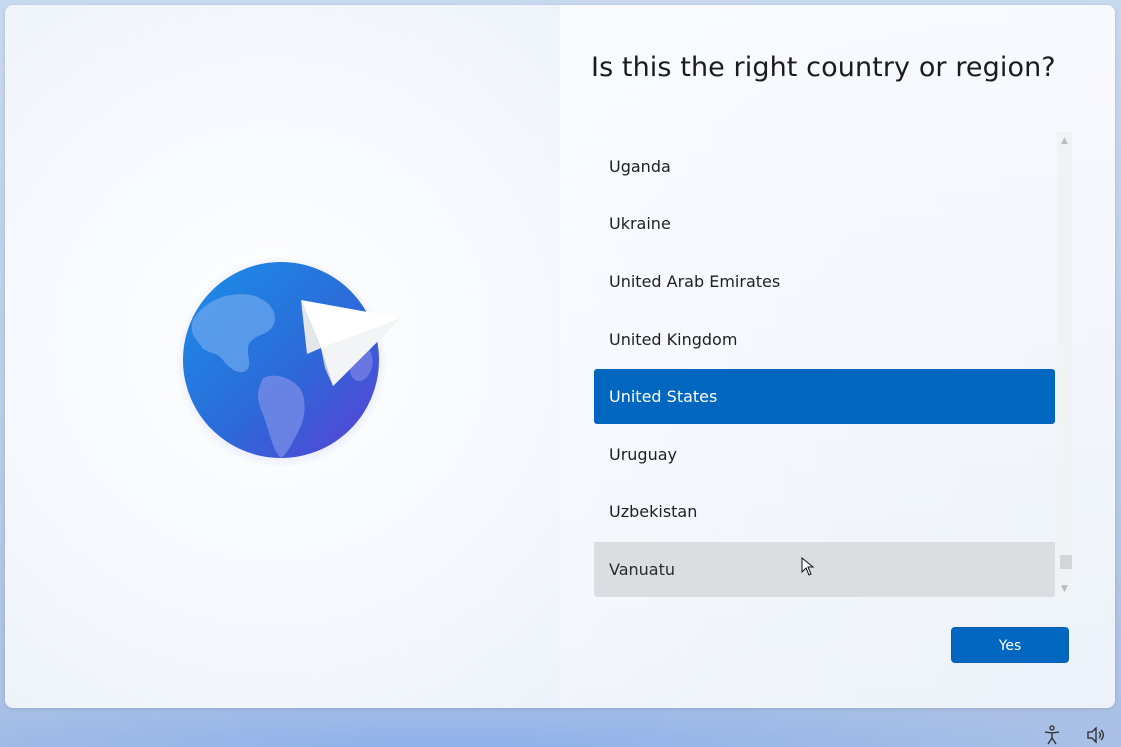  What do you see at coordinates (824, 339) in the screenshot?
I see `list-item-united-kingdom: United Kingdom` at bounding box center [824, 339].